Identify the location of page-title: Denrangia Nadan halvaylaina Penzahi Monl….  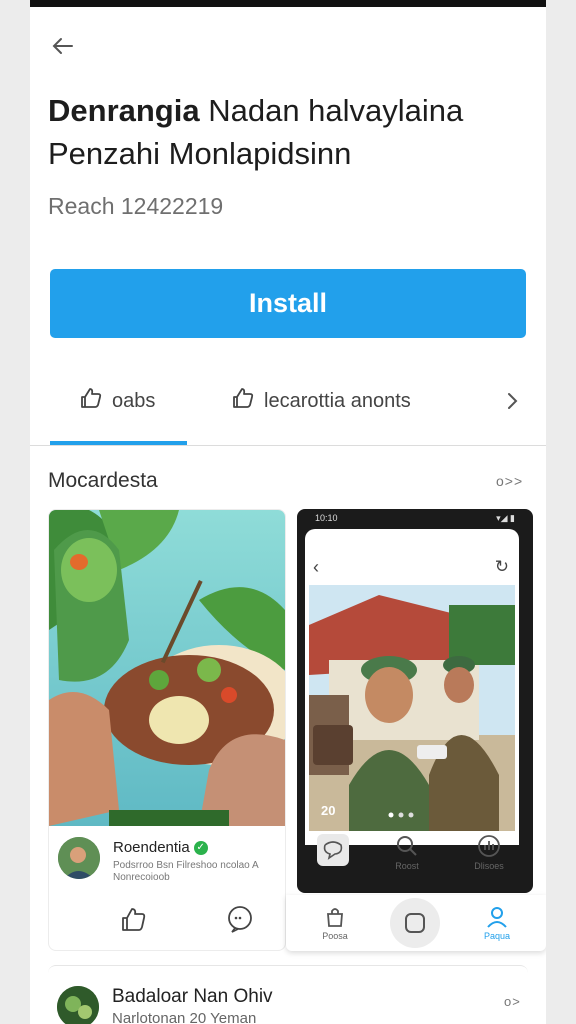
(256, 132).